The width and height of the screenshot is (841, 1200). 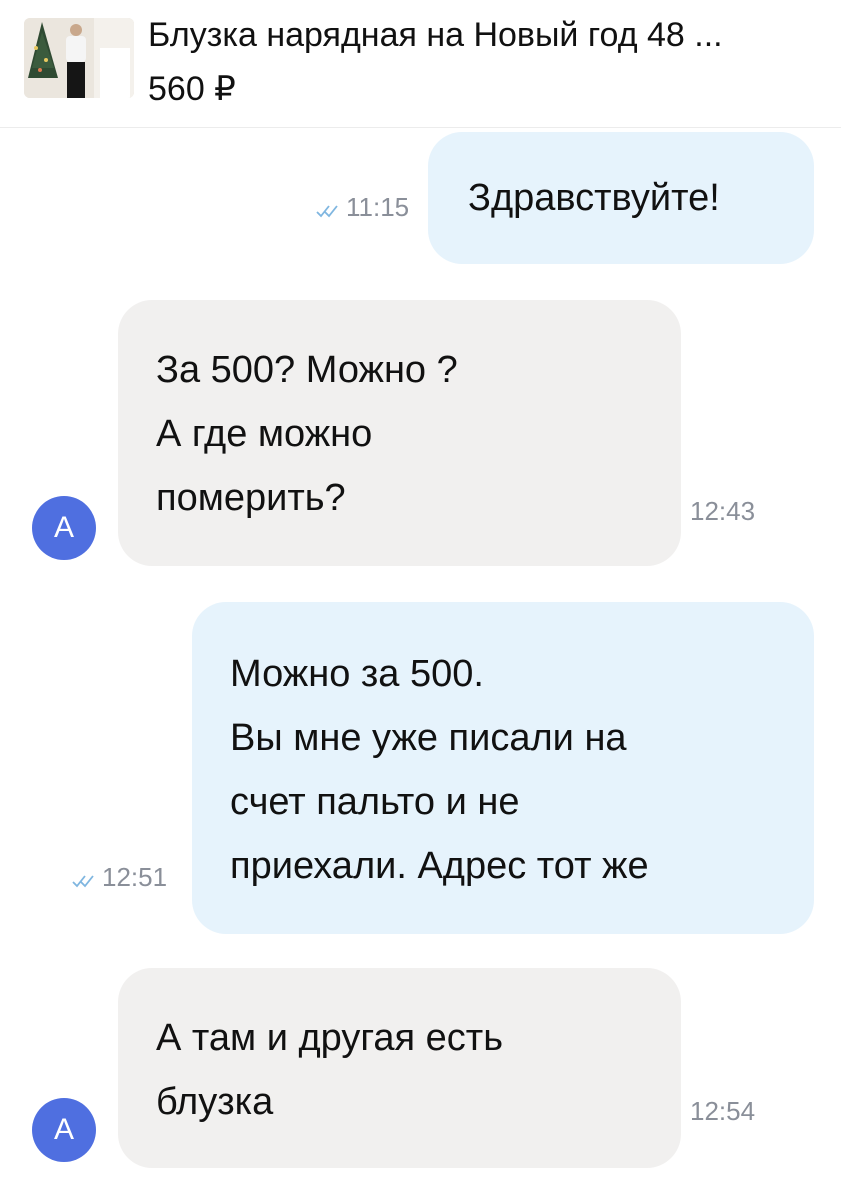 I want to click on message-text: А где можно, so click(x=264, y=434).